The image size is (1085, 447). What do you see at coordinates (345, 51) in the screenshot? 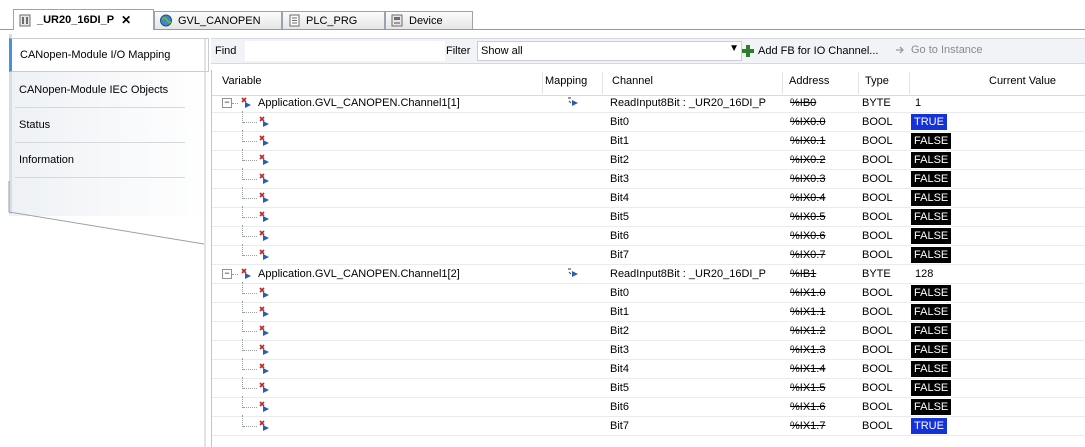
I see `find-input` at bounding box center [345, 51].